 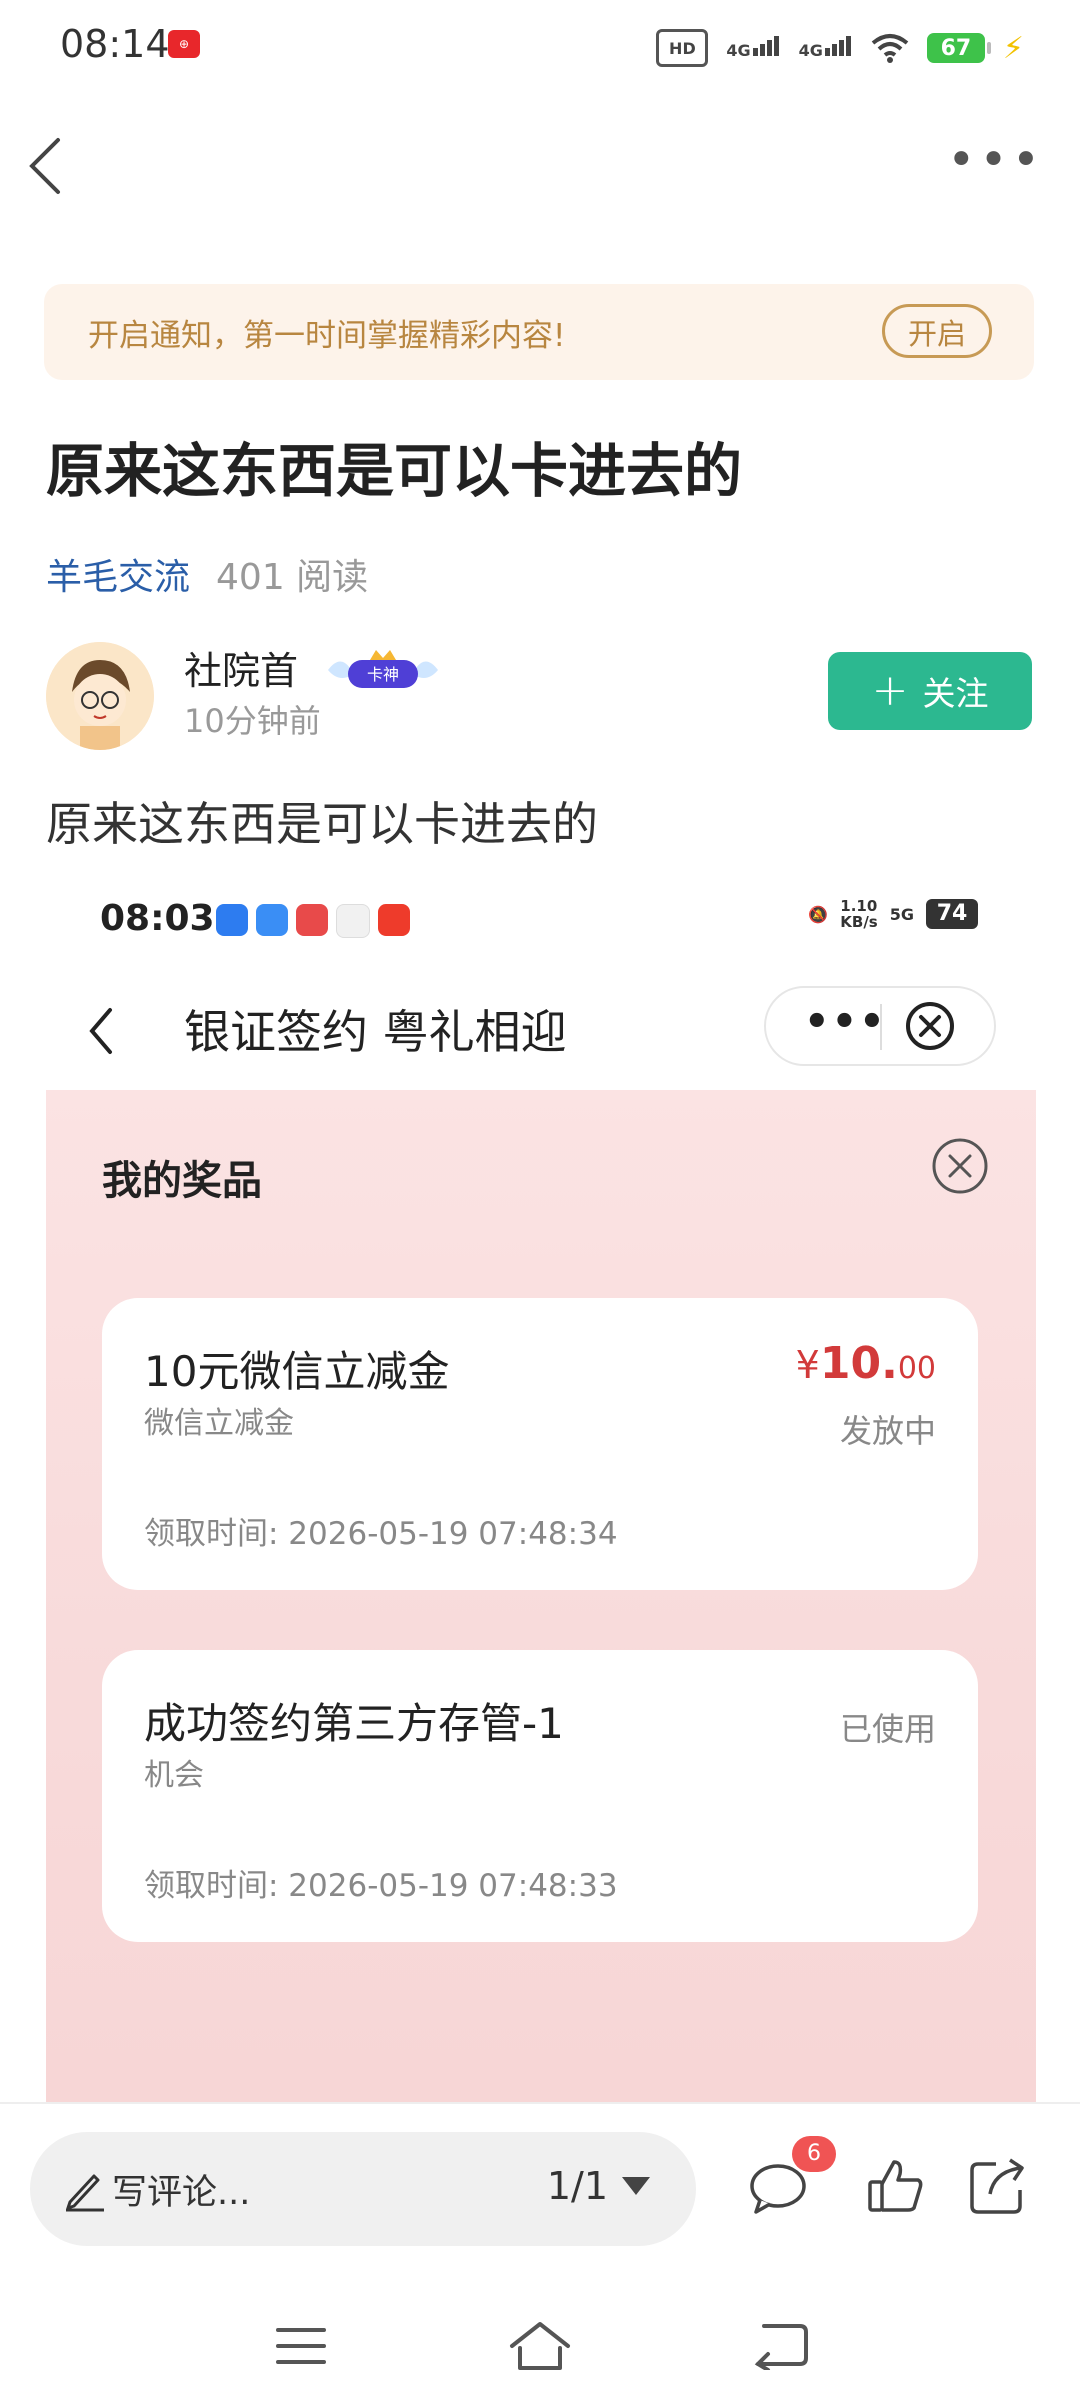 I want to click on status-time: 08:14, so click(x=115, y=44).